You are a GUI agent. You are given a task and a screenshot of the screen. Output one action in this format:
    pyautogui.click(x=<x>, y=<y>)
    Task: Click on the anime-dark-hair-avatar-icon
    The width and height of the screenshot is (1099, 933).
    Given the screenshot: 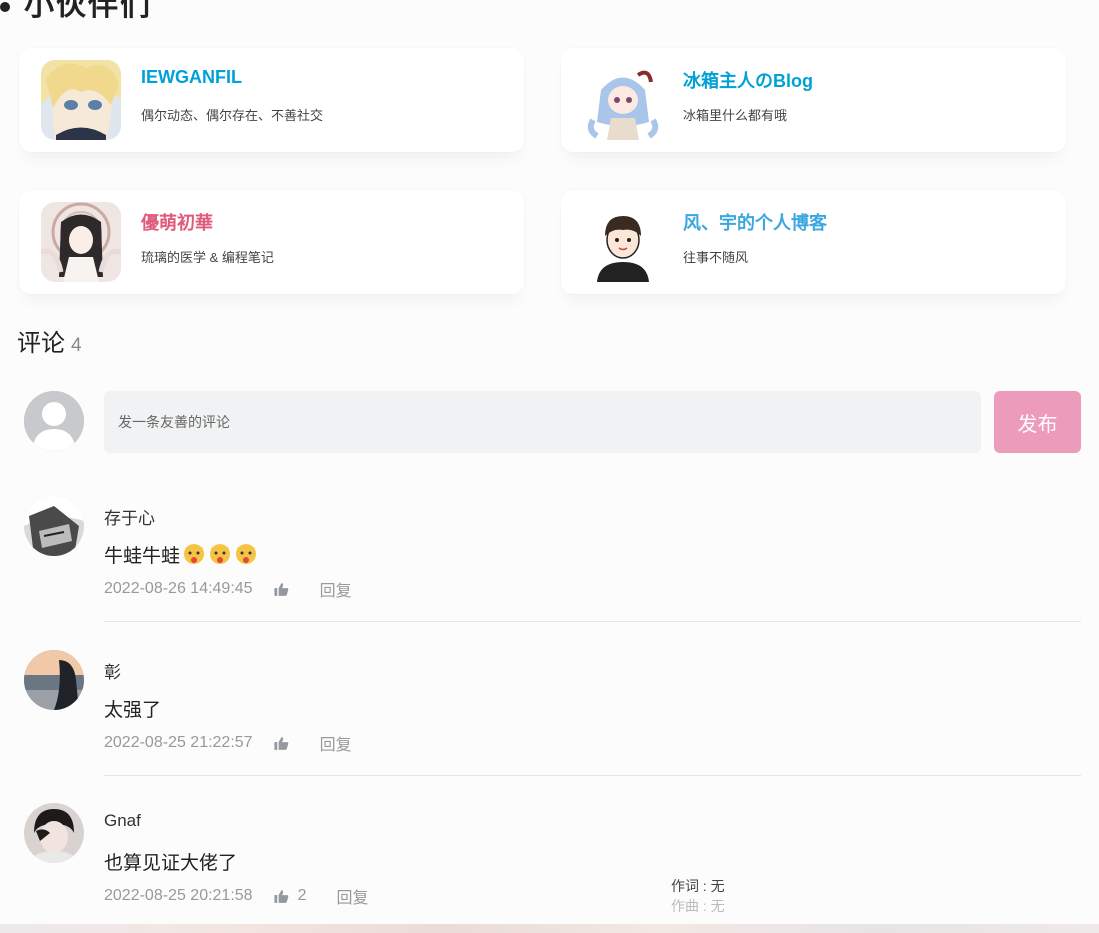 What is the action you would take?
    pyautogui.click(x=81, y=242)
    